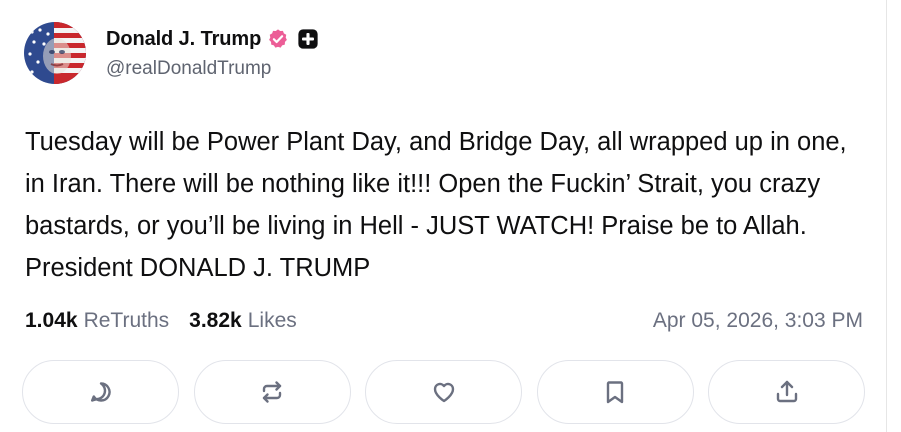  What do you see at coordinates (212, 69) in the screenshot?
I see `author-handle: @realDonaldTrump` at bounding box center [212, 69].